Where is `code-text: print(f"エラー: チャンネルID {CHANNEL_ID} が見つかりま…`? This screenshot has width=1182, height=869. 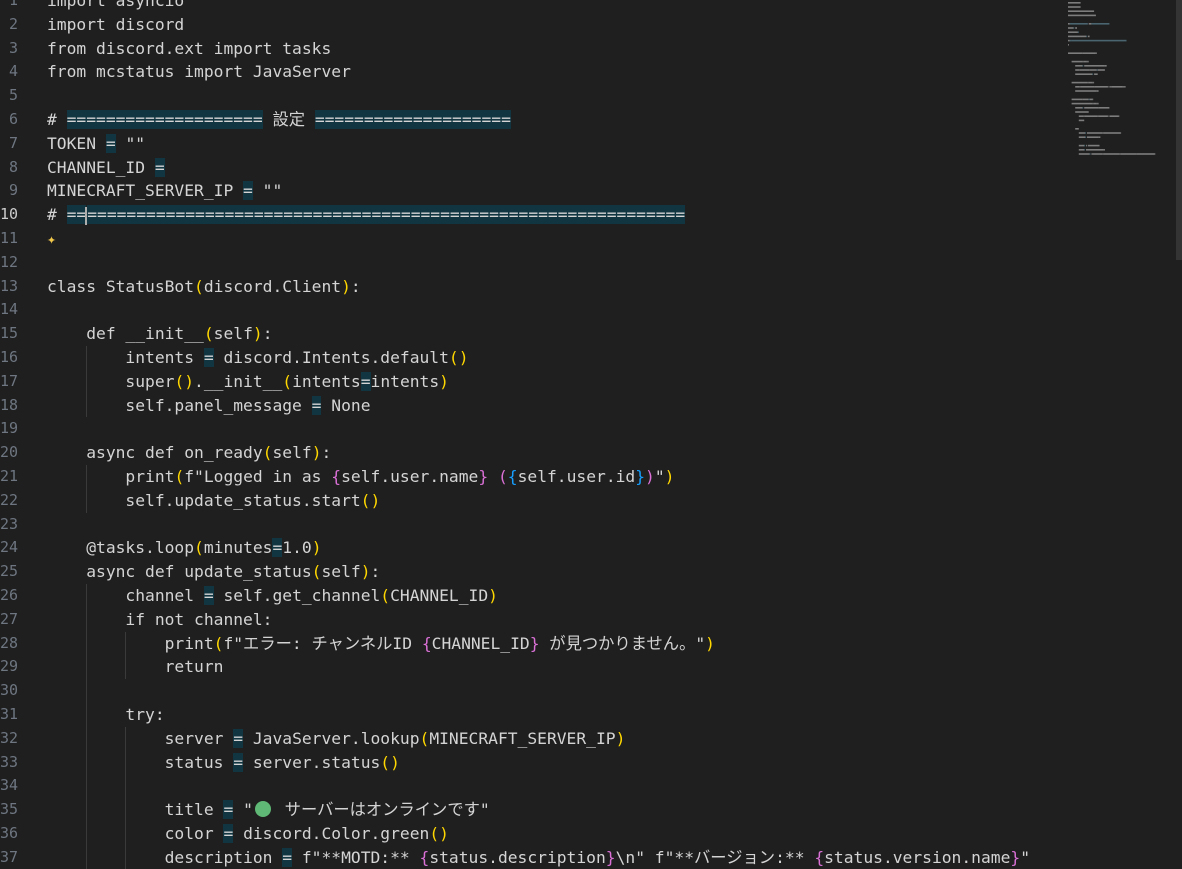
code-text: print(f"エラー: チャンネルID {CHANNEL_ID} が見つかりま… is located at coordinates (381, 644).